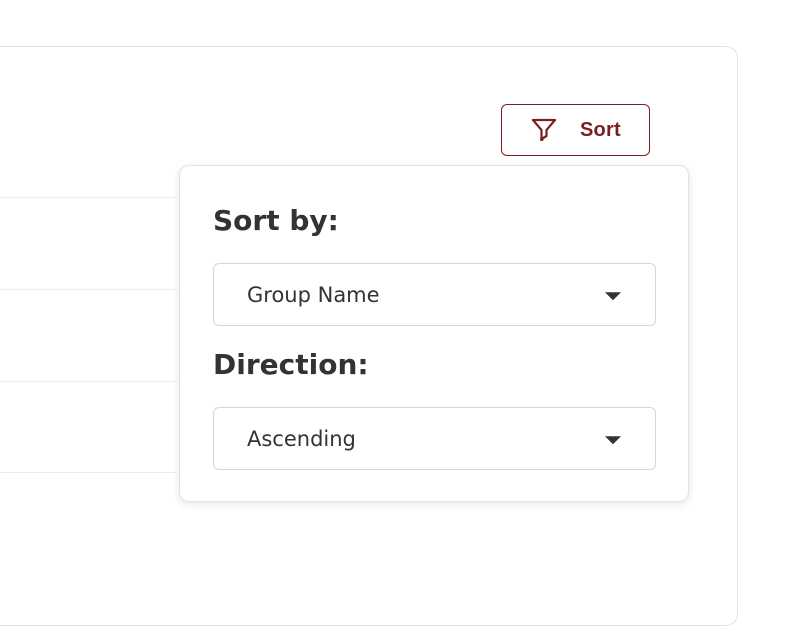 The image size is (806, 626). What do you see at coordinates (600, 129) in the screenshot?
I see `sort-button-label: Sort` at bounding box center [600, 129].